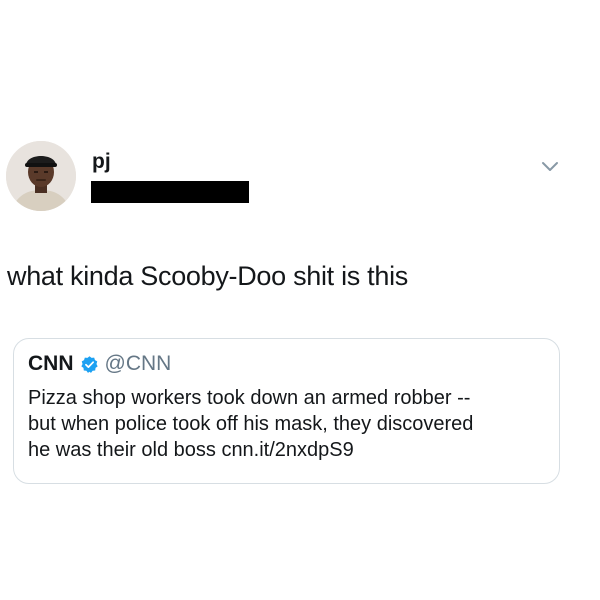 The image size is (600, 600). What do you see at coordinates (207, 276) in the screenshot?
I see `tweet-text: what kinda Scooby-Doo shit is this` at bounding box center [207, 276].